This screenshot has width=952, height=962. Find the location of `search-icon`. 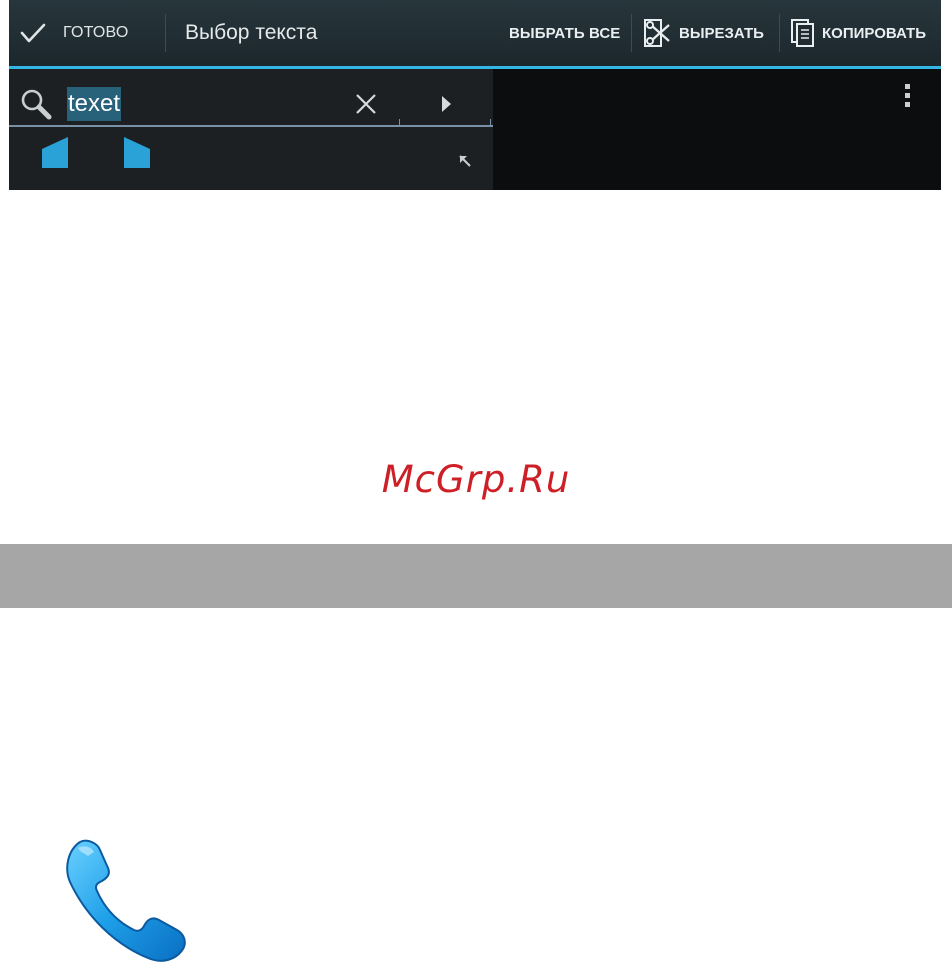

search-icon is located at coordinates (36, 104).